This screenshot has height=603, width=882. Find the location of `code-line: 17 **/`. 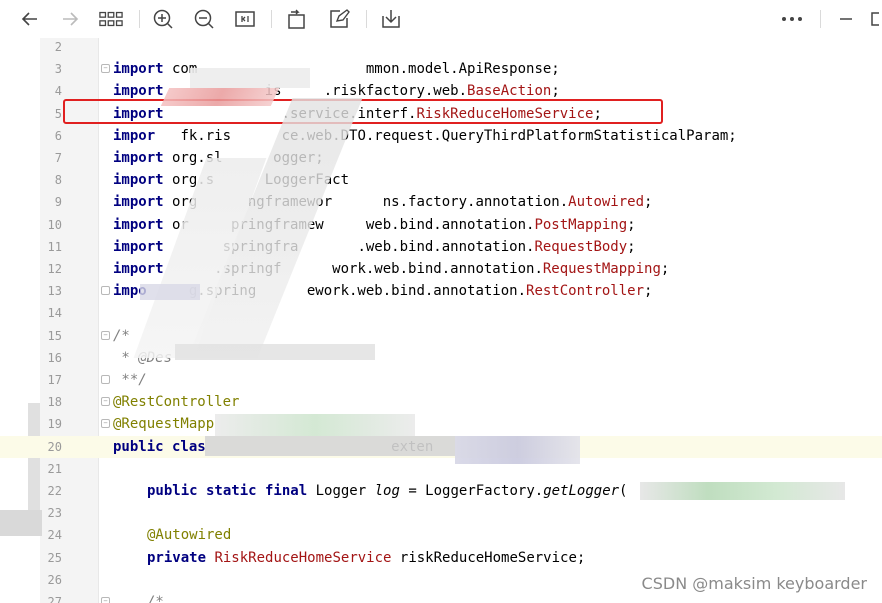

code-line: 17 **/ is located at coordinates (441, 380).